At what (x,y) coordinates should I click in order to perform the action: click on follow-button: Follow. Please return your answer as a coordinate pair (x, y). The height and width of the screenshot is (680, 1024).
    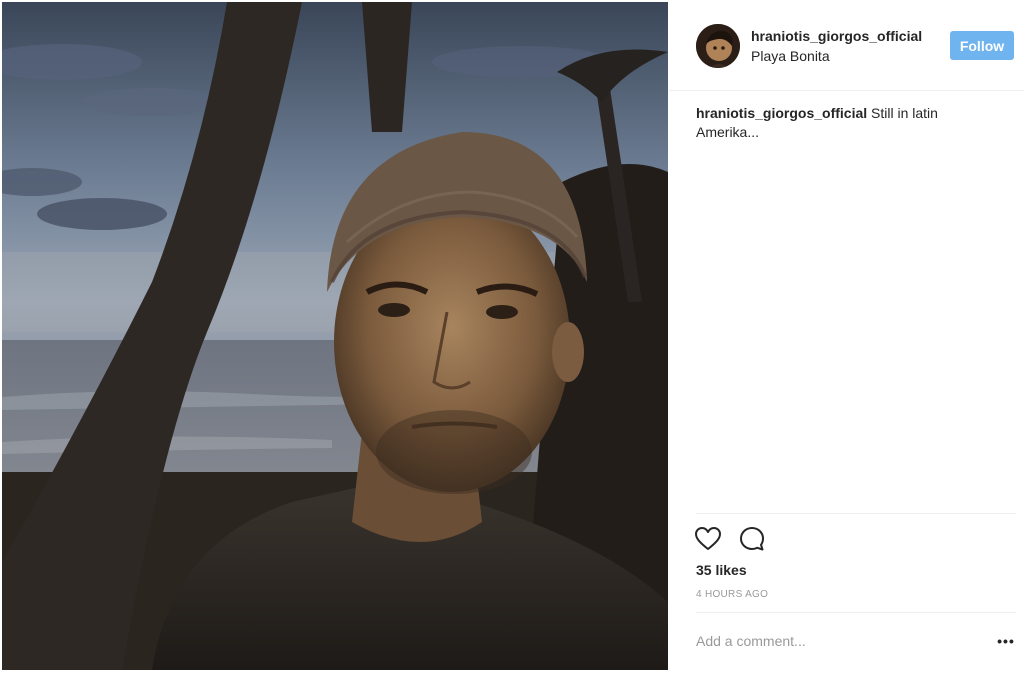
    Looking at the image, I should click on (982, 45).